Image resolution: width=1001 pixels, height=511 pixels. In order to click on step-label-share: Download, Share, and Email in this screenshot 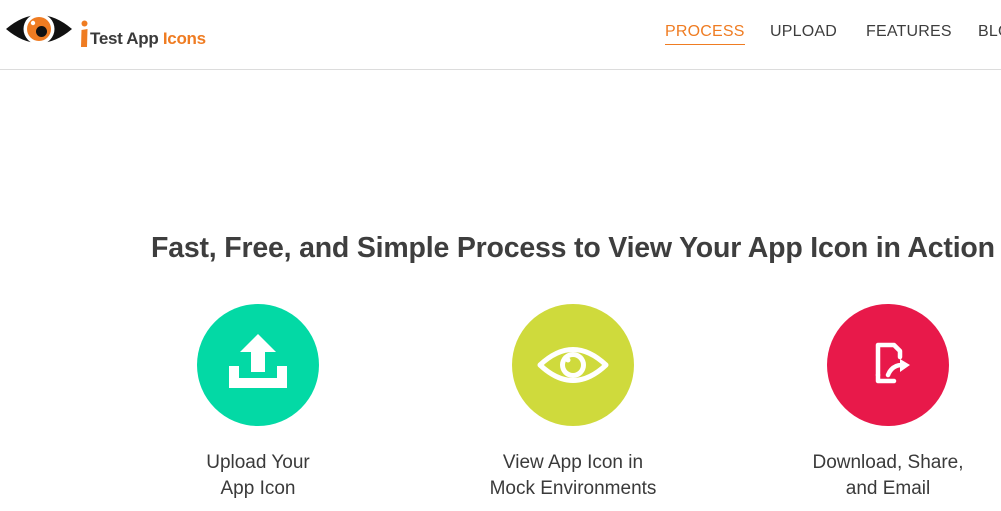, I will do `click(884, 476)`.